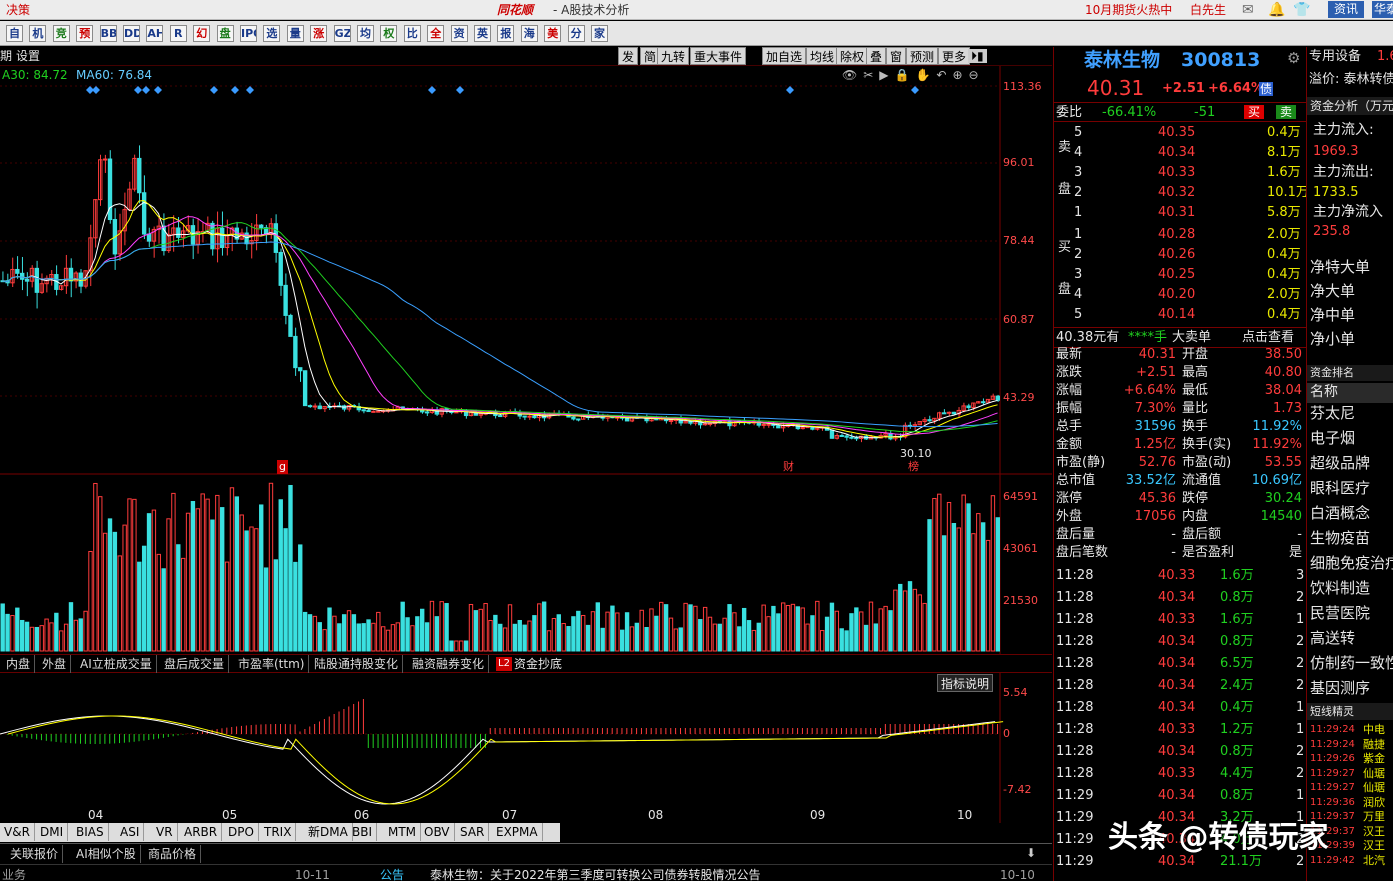 Image resolution: width=1393 pixels, height=881 pixels. Describe the element at coordinates (90, 832) in the screenshot. I see `indicator-tab: BIAS` at that location.